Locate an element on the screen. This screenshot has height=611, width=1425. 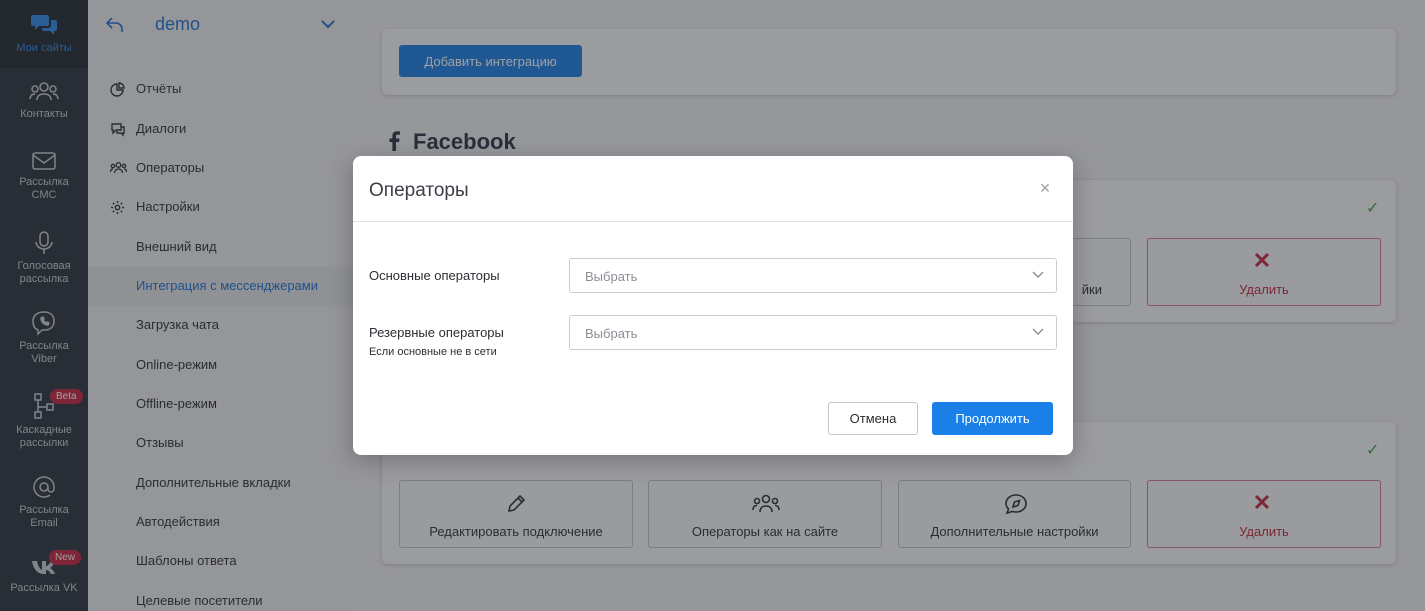
backup-operators-select: Выбрать is located at coordinates (813, 332).